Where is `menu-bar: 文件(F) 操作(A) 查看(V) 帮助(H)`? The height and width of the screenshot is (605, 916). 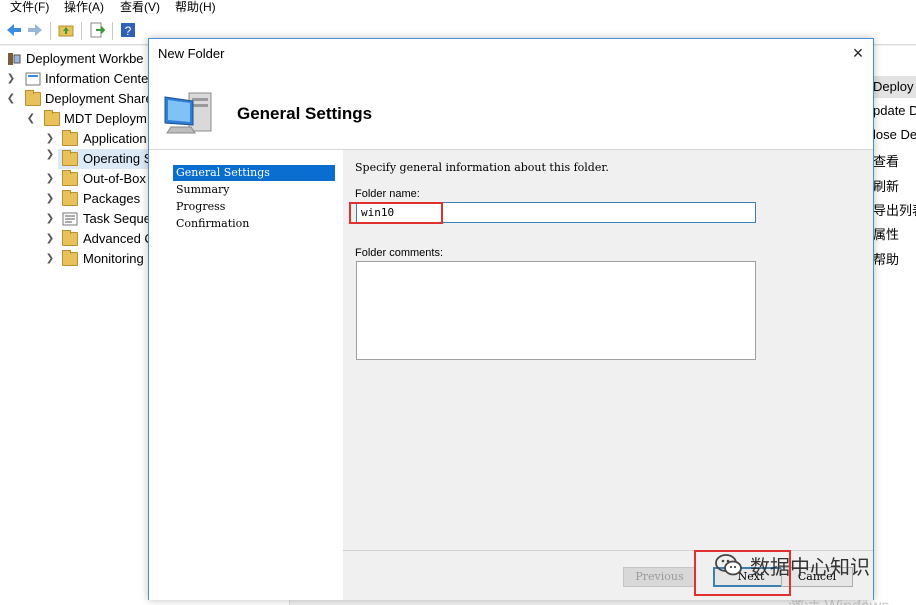 menu-bar: 文件(F) 操作(A) 查看(V) 帮助(H) is located at coordinates (458, 8).